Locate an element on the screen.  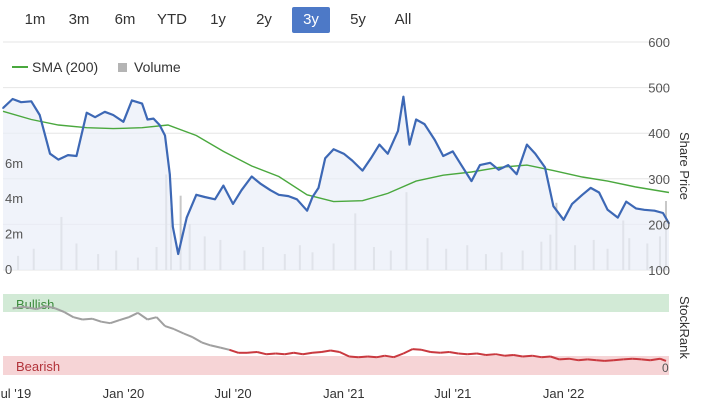
price-tick-label: 300 is located at coordinates (659, 179).